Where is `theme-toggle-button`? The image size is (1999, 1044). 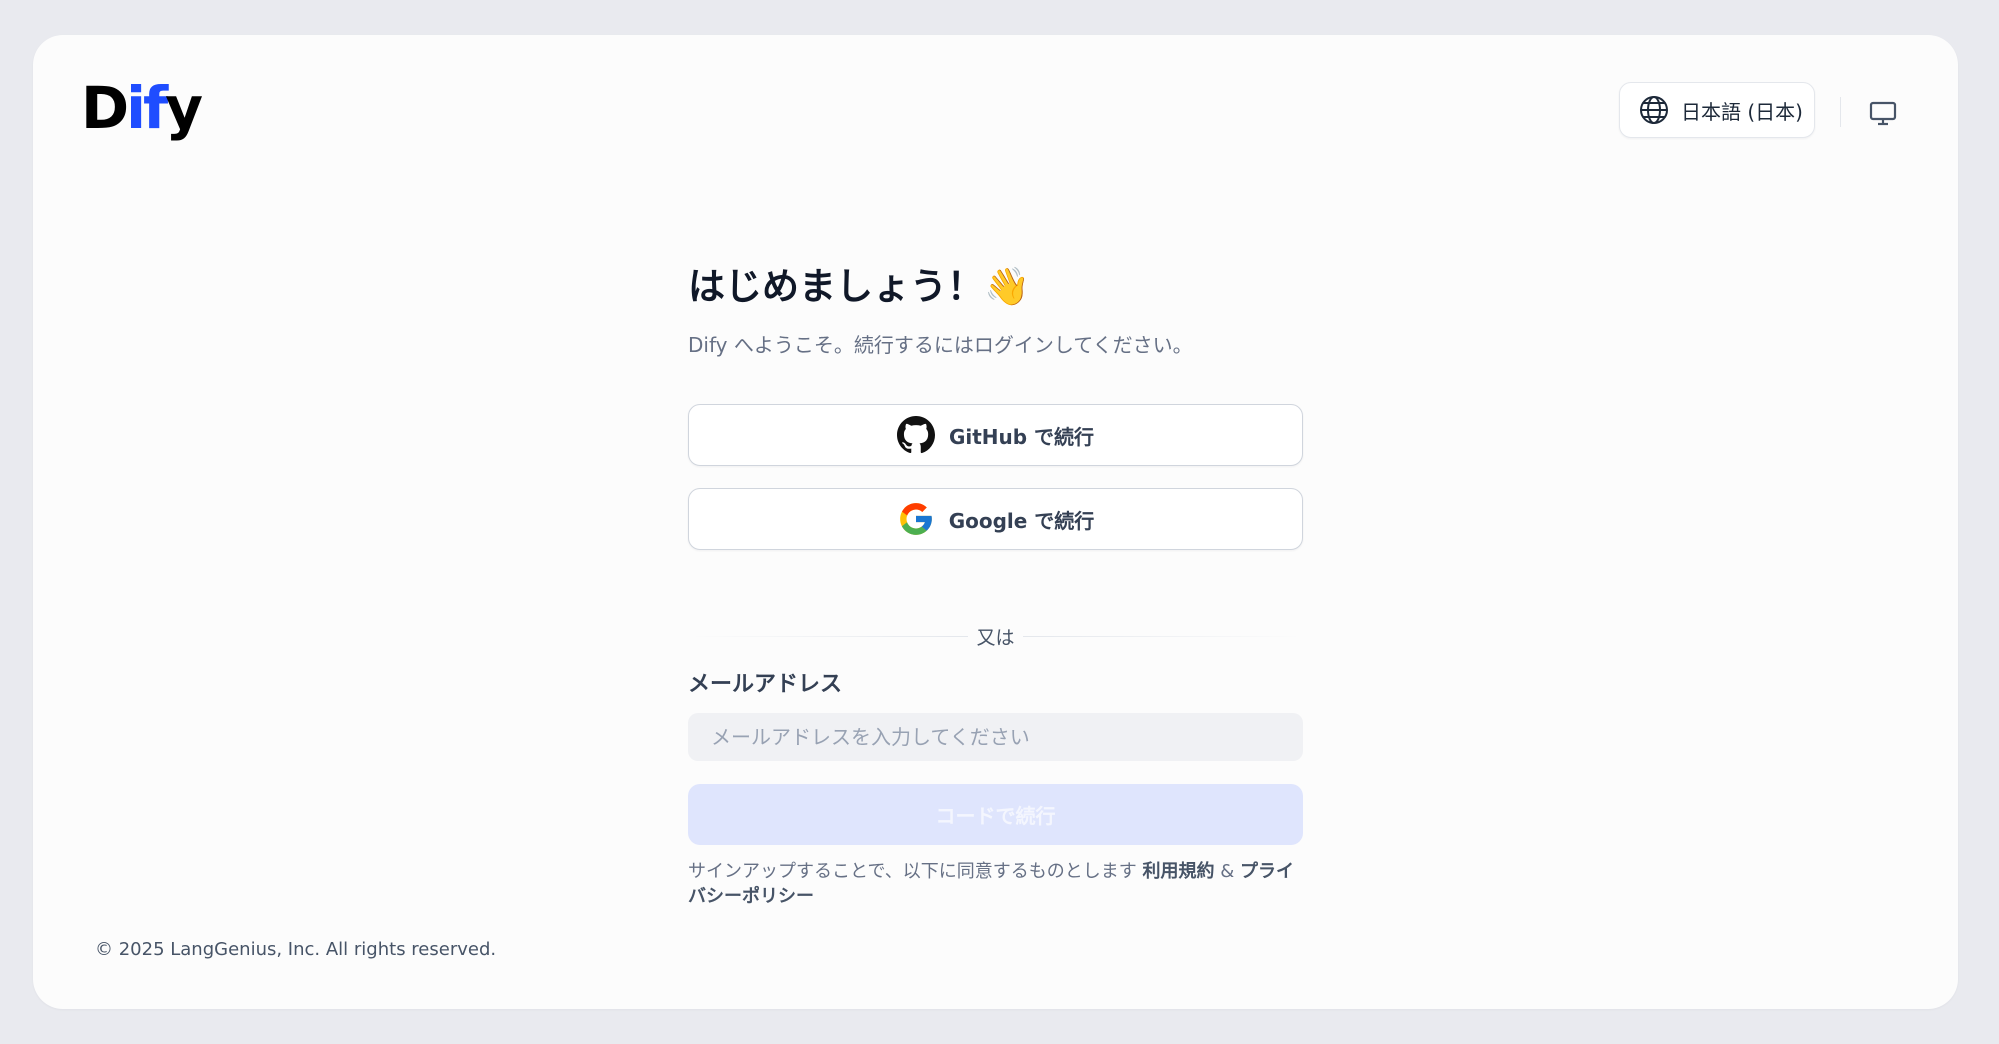 theme-toggle-button is located at coordinates (1883, 113).